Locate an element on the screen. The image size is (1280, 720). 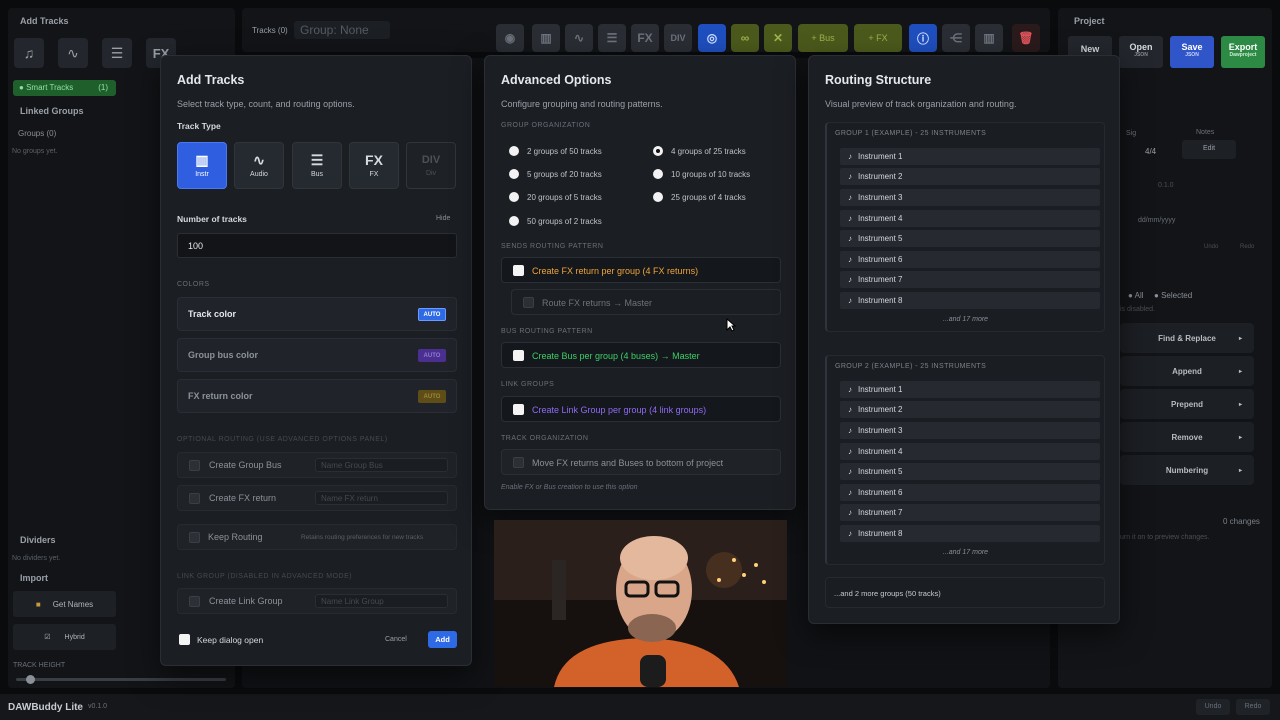
radio-2x50: 2 groups of 50 tracks is located at coordinates (555, 151).